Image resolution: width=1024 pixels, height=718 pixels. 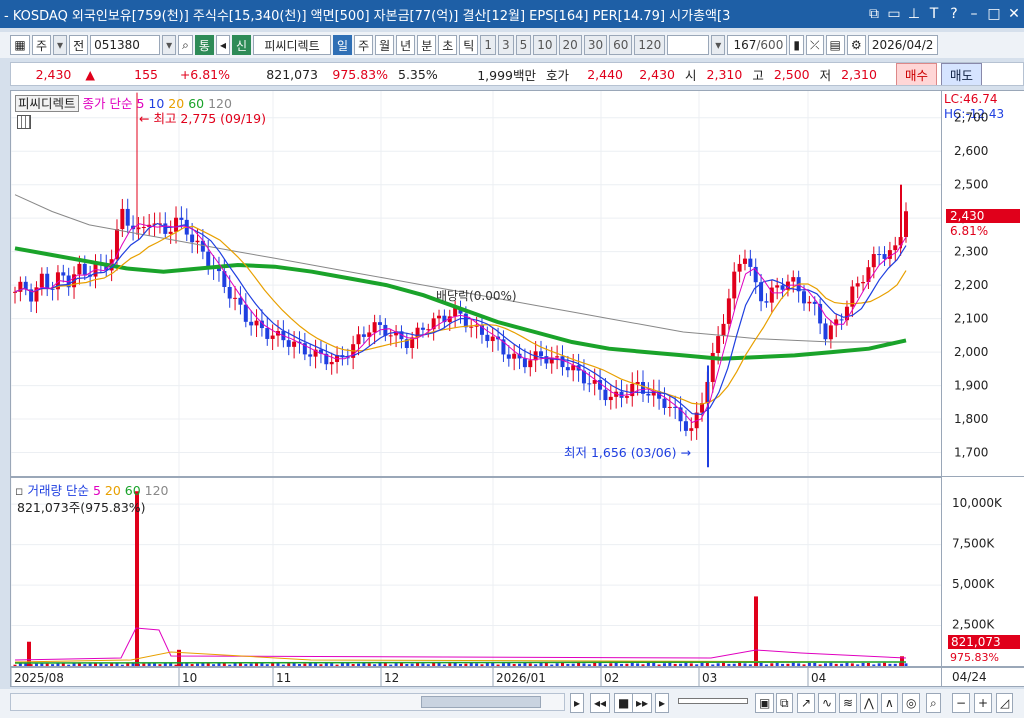 What do you see at coordinates (624, 703) in the screenshot?
I see `stop-icon: ■` at bounding box center [624, 703].